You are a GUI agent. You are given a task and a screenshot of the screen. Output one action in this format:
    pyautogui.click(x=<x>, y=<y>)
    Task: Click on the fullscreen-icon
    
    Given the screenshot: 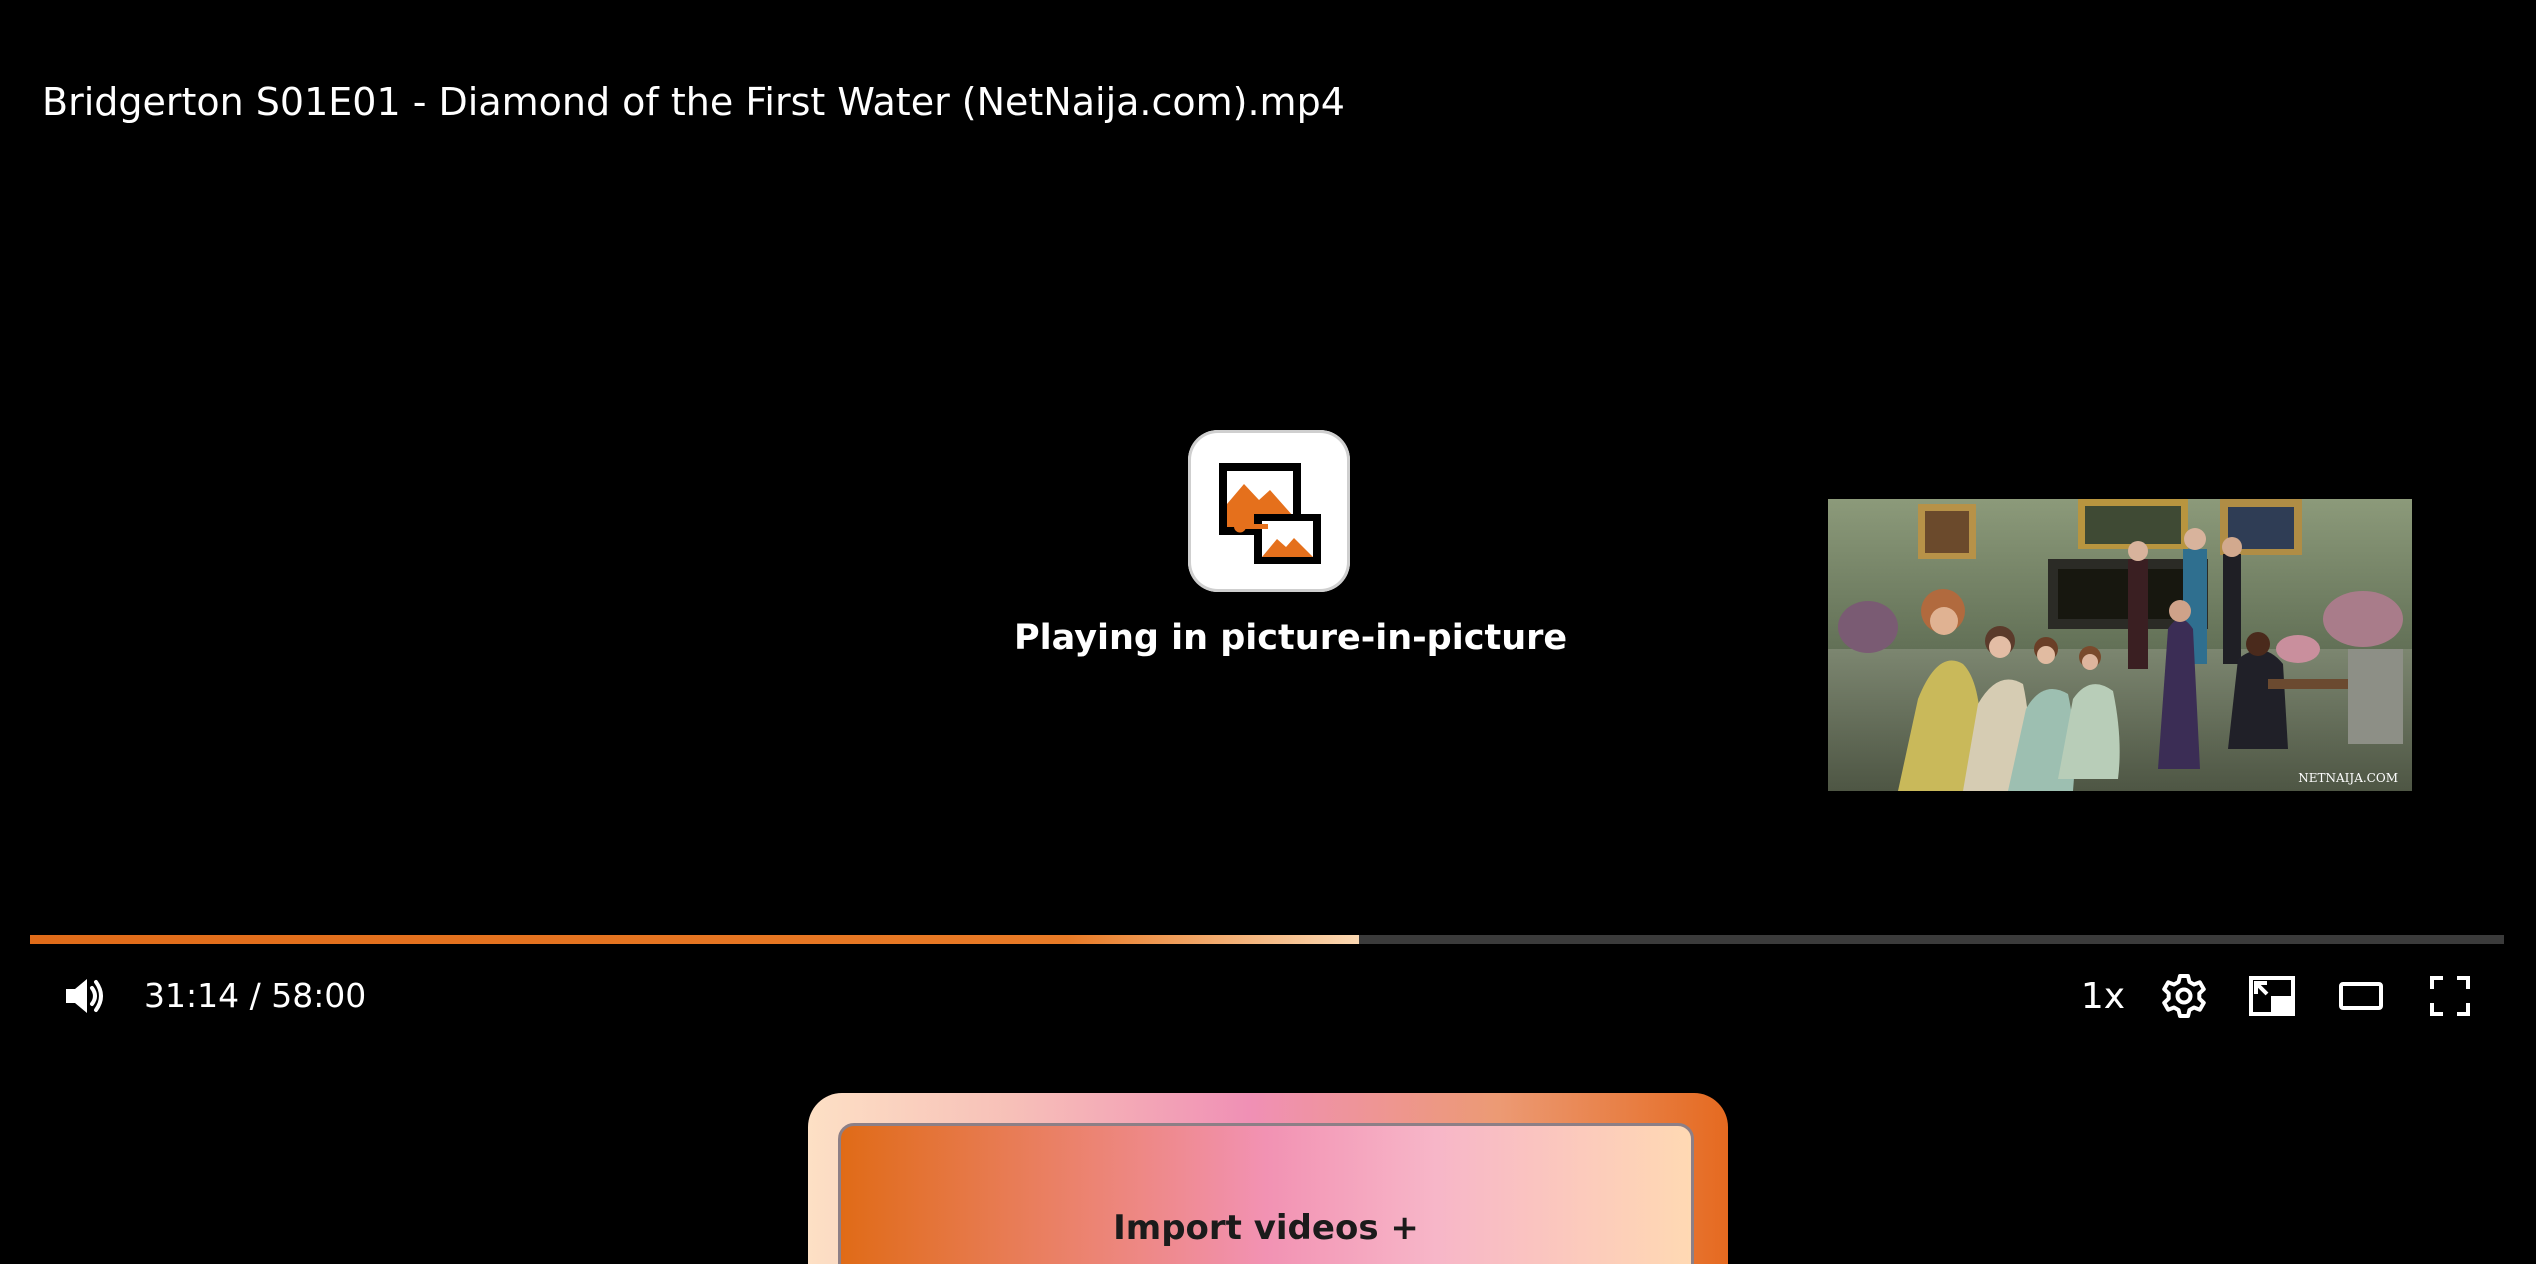 What is the action you would take?
    pyautogui.click(x=2450, y=996)
    